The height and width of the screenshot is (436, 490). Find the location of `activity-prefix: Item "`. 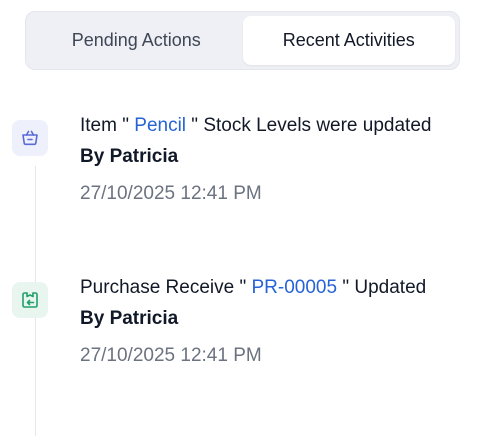

activity-prefix: Item " is located at coordinates (107, 125).